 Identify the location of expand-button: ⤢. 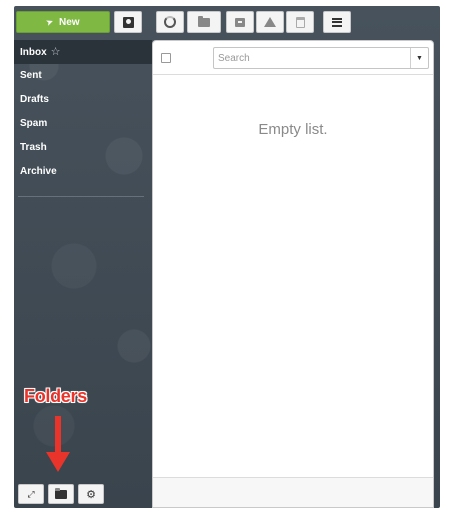
(31, 494).